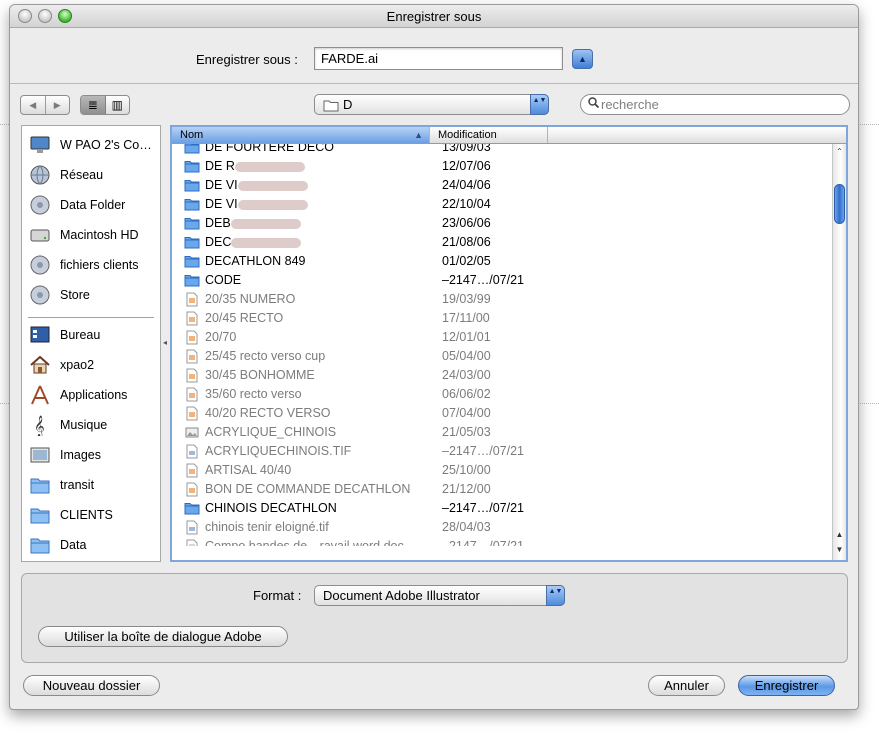 Image resolution: width=879 pixels, height=735 pixels. I want to click on file-row: 20/35 NUMERO 19/03/99, so click(503, 299).